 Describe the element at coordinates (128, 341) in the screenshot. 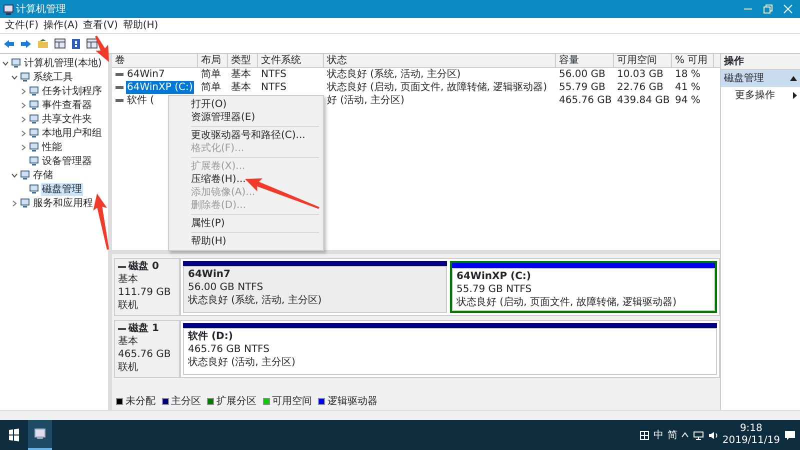

I see `disk-detail: 基本` at that location.